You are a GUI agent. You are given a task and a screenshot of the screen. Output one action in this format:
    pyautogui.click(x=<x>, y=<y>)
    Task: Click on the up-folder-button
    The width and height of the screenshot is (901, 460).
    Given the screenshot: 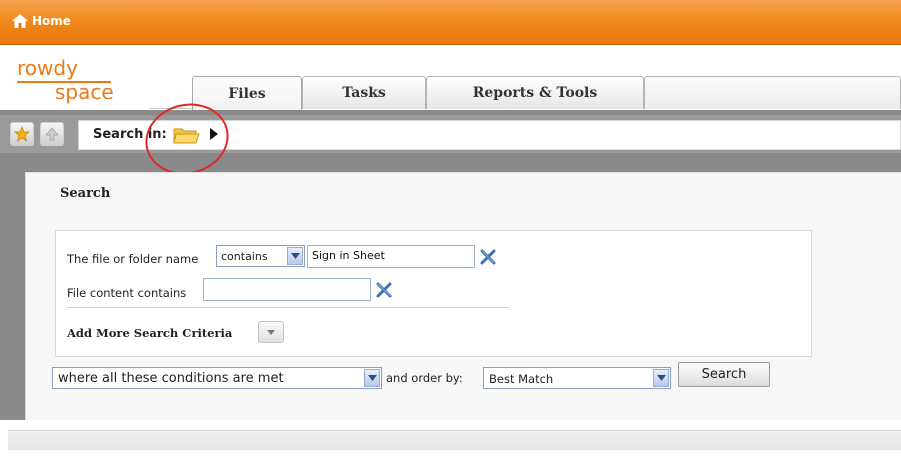 What is the action you would take?
    pyautogui.click(x=52, y=134)
    